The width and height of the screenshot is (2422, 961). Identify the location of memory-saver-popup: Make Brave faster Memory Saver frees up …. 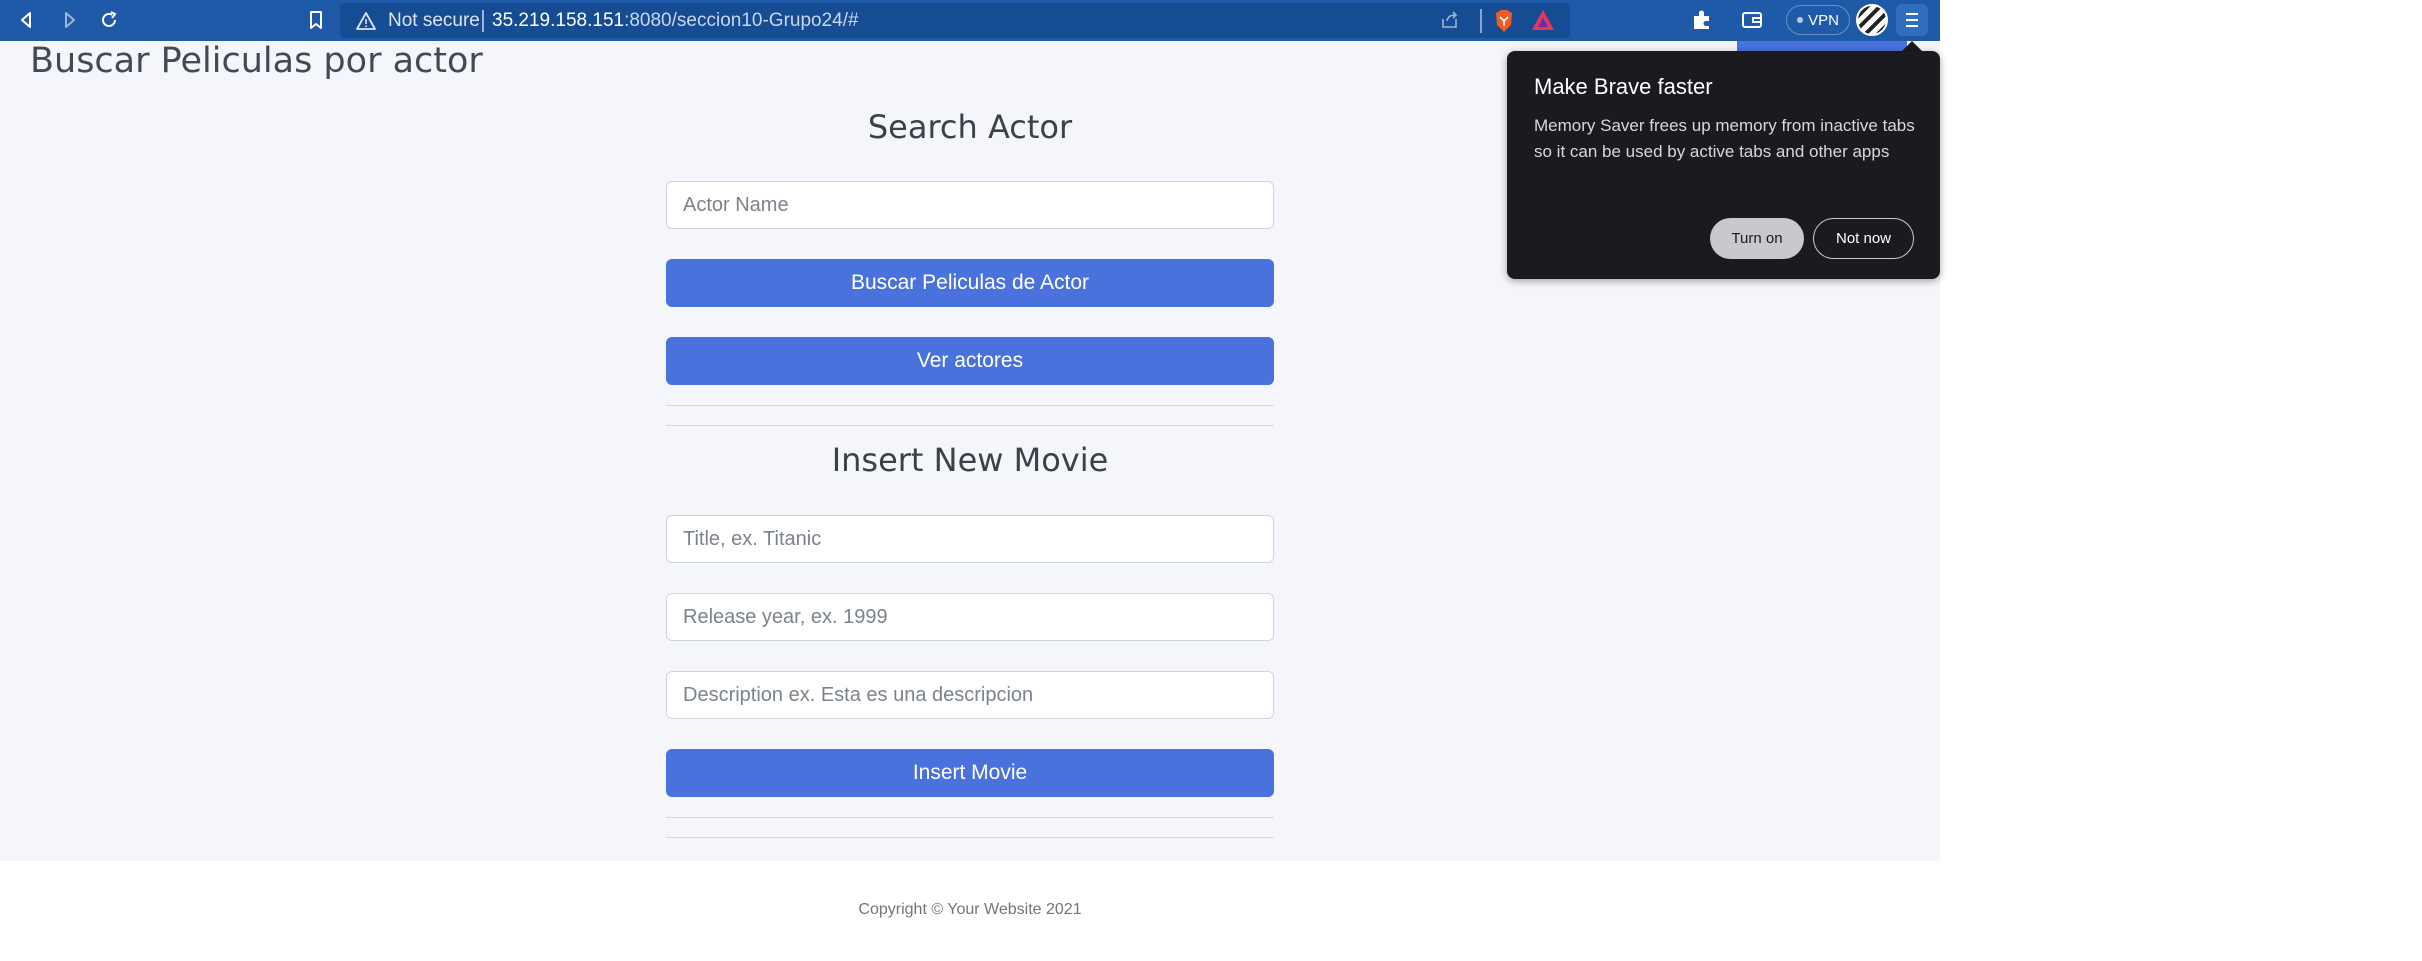
(1723, 165).